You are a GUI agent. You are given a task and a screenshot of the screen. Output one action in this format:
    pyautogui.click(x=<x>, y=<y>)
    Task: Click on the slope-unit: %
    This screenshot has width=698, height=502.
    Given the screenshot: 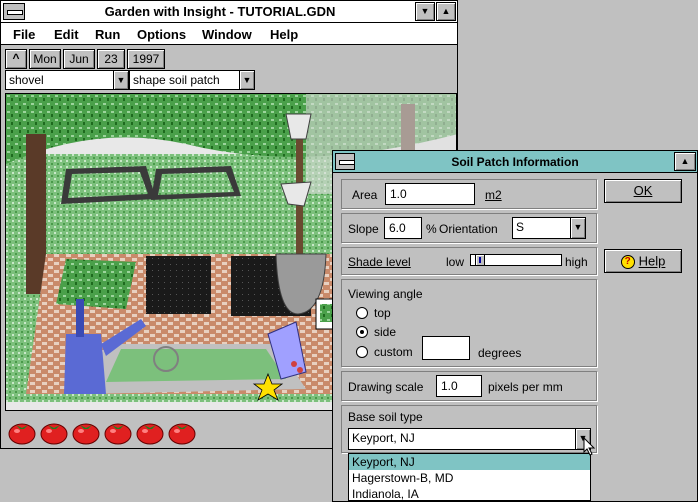 What is the action you would take?
    pyautogui.click(x=431, y=229)
    